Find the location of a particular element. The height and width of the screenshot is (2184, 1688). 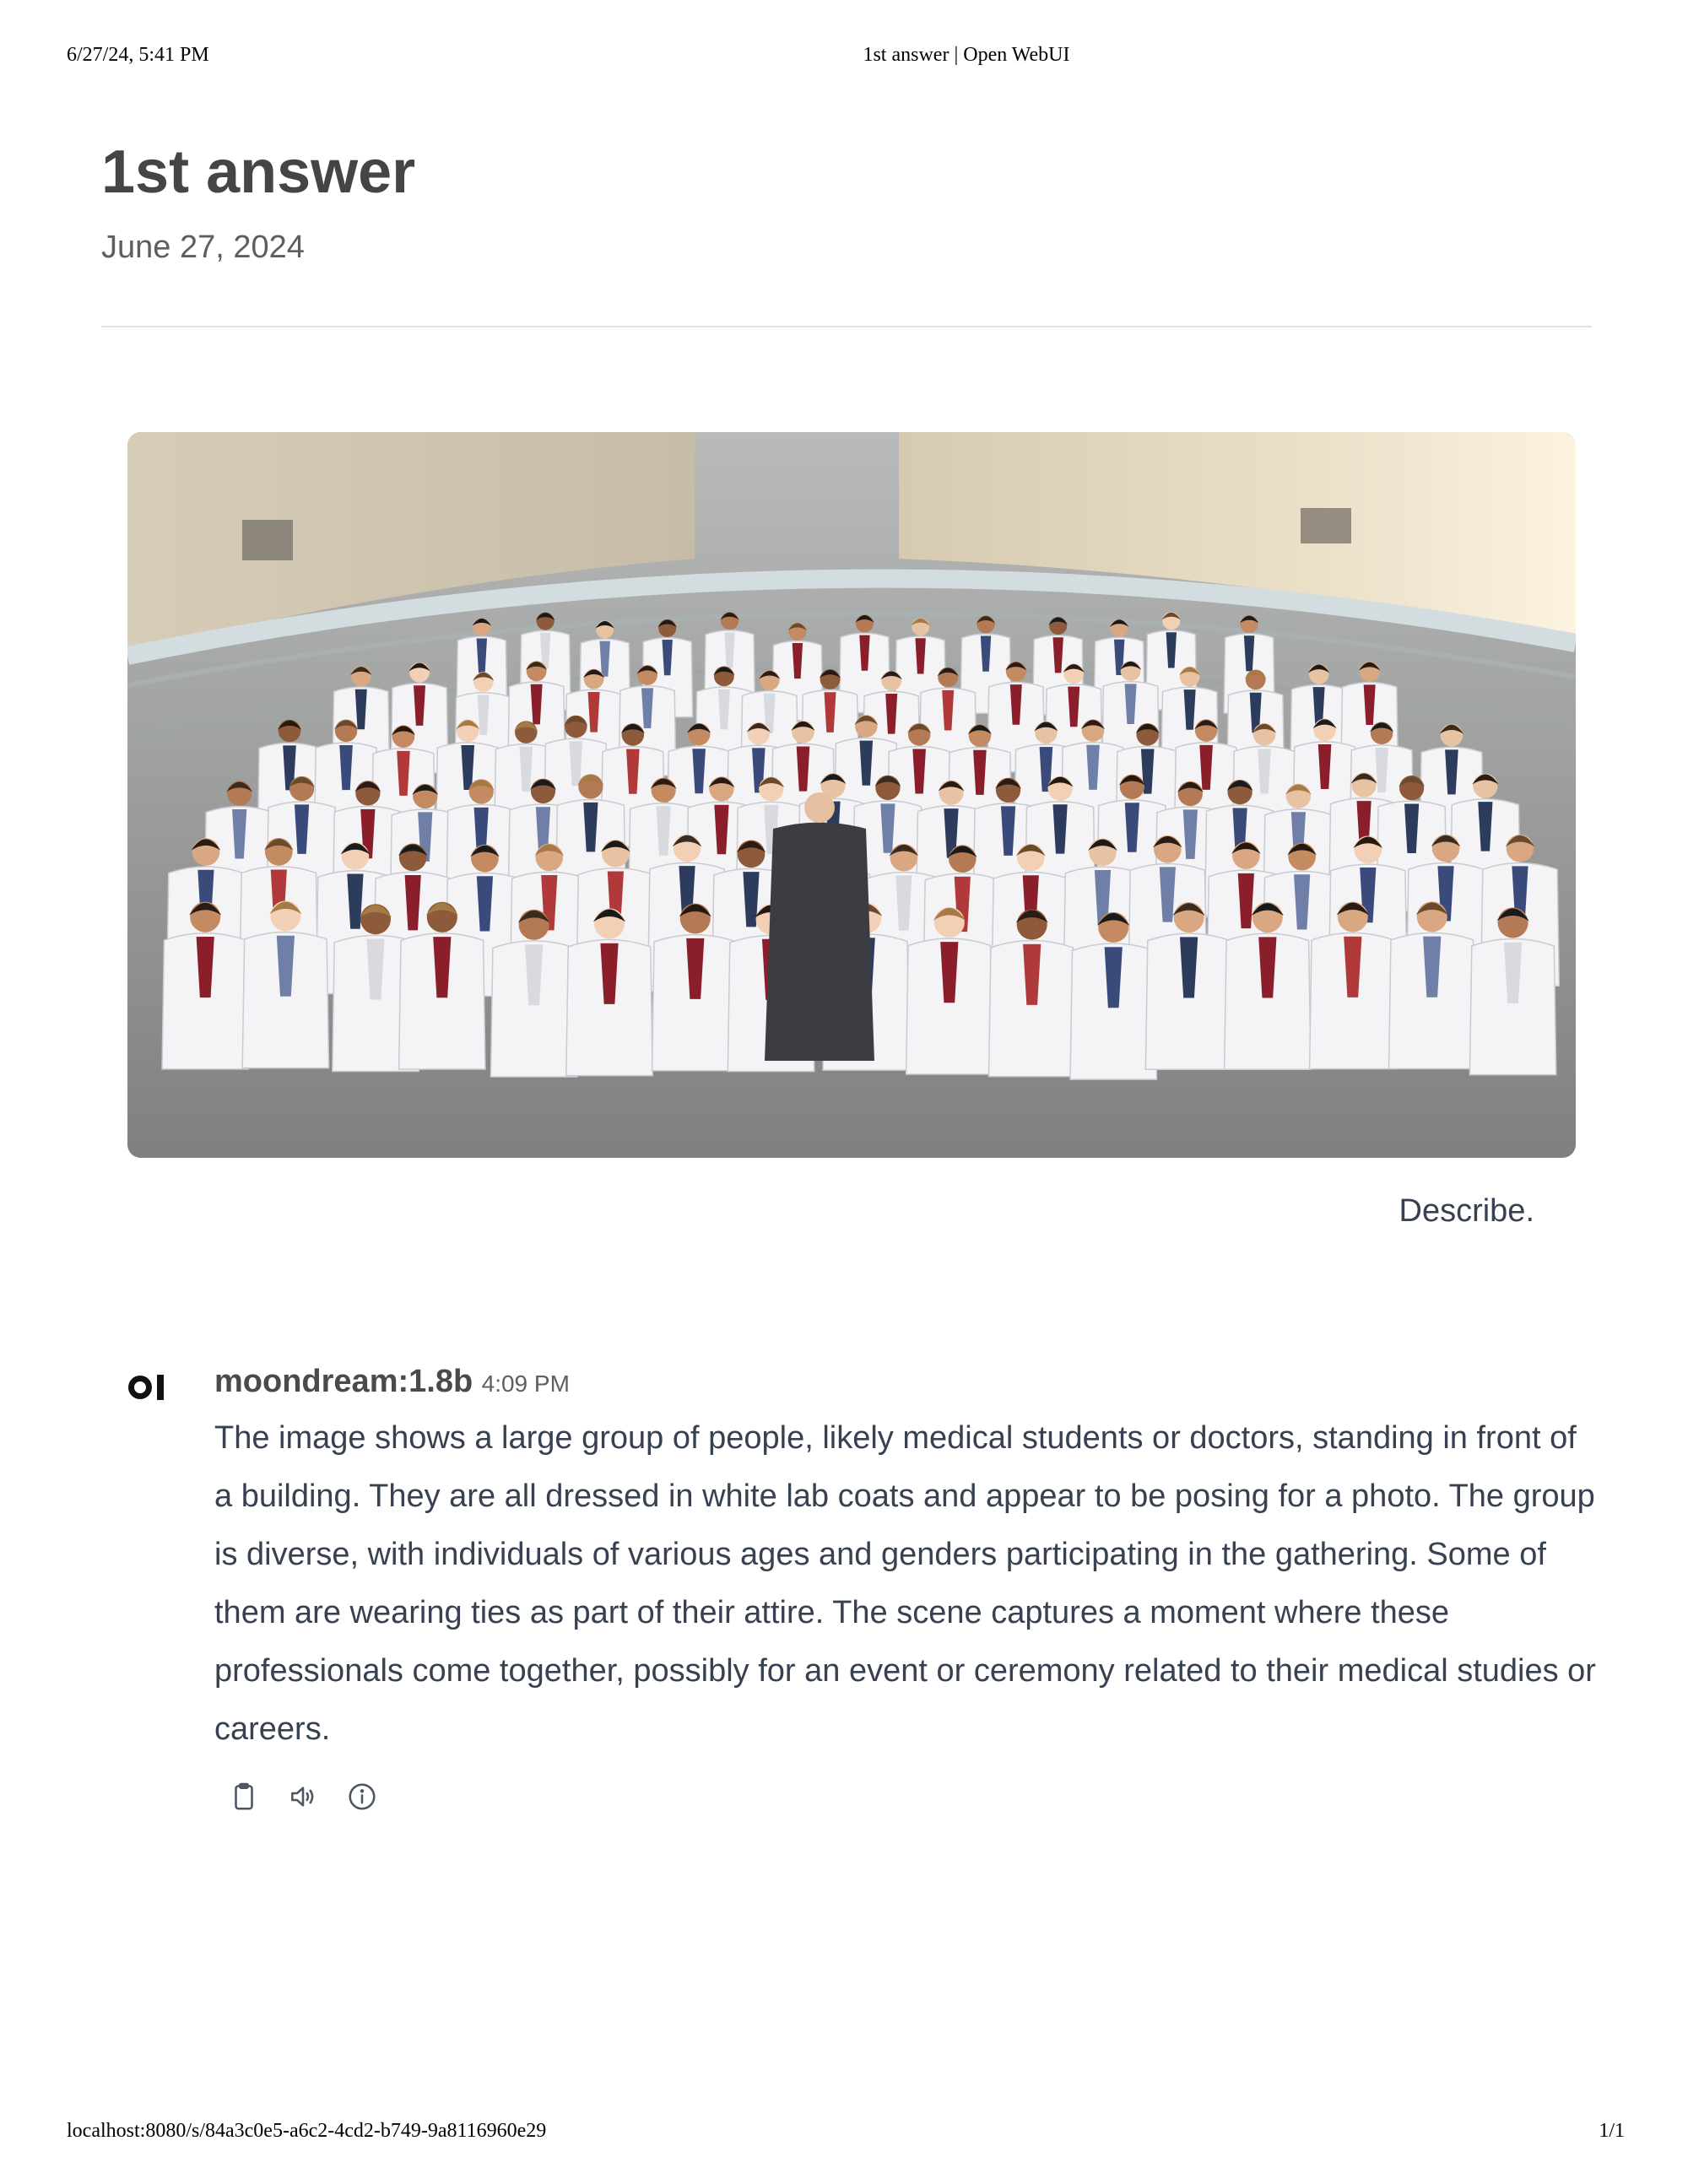

speaker-icon is located at coordinates (302, 1797).